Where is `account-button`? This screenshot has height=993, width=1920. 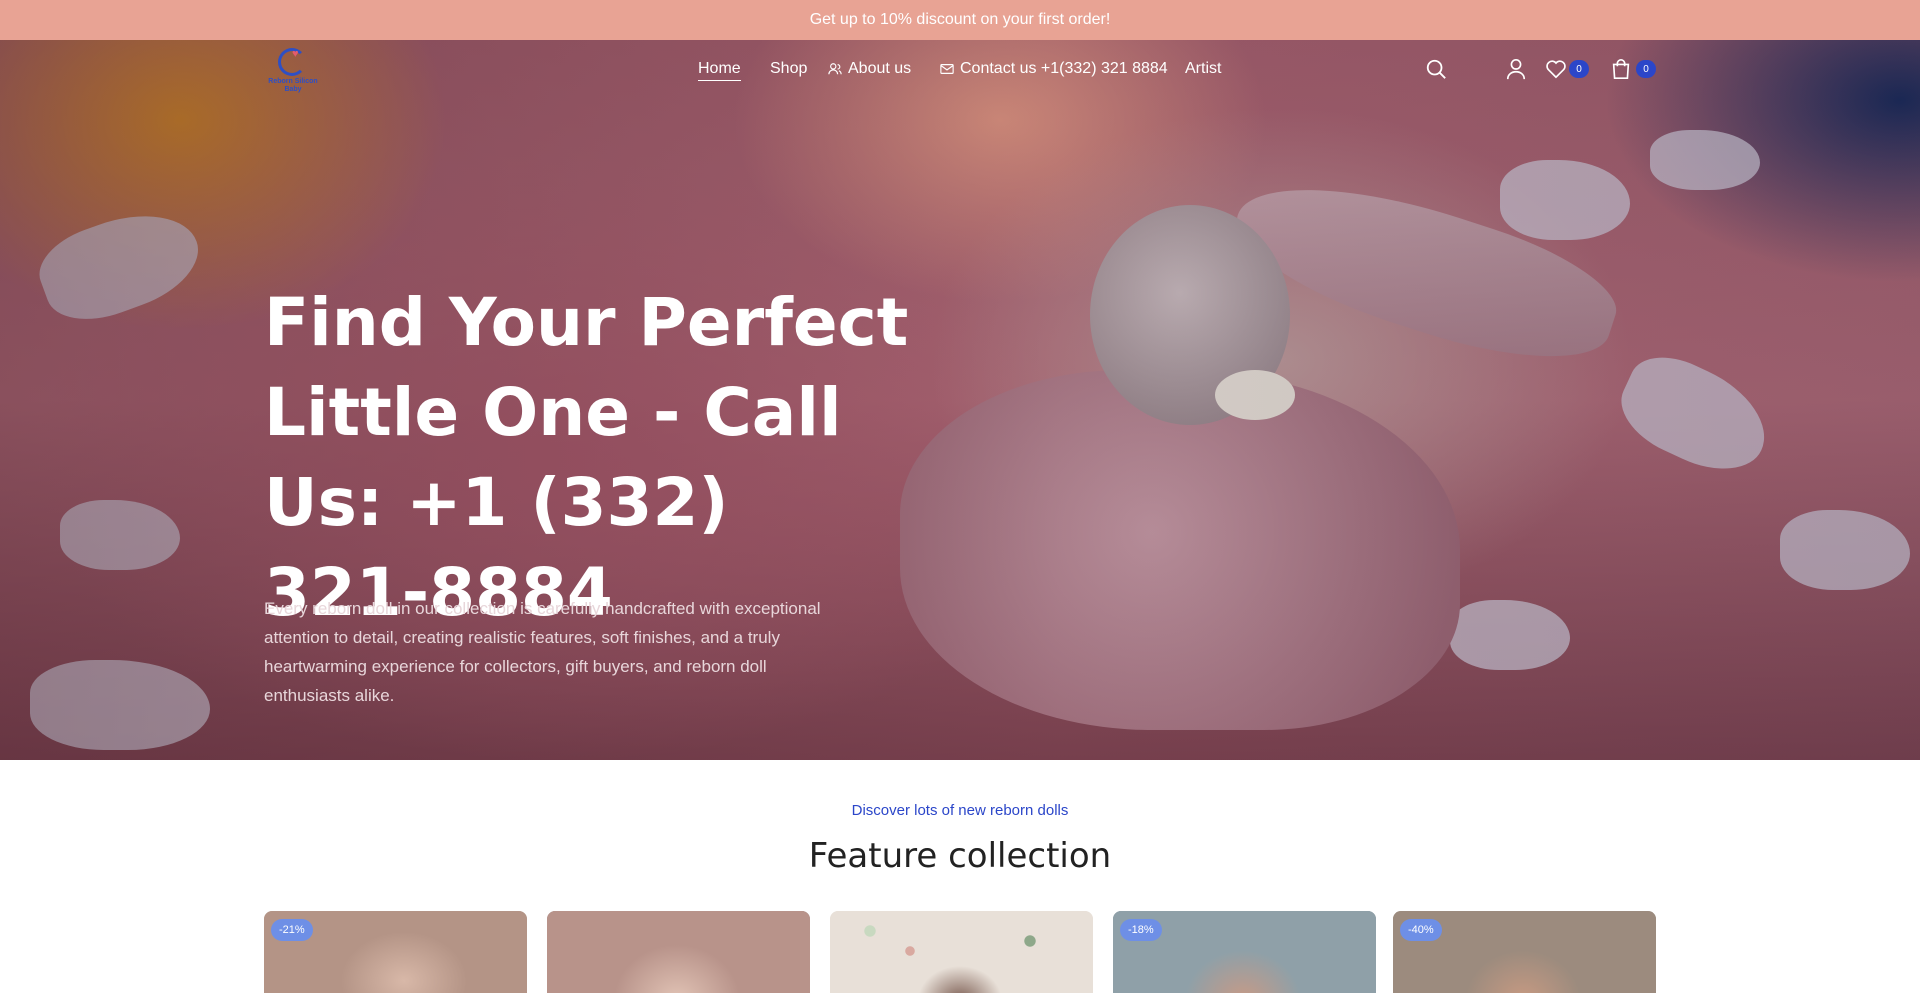 account-button is located at coordinates (1516, 71).